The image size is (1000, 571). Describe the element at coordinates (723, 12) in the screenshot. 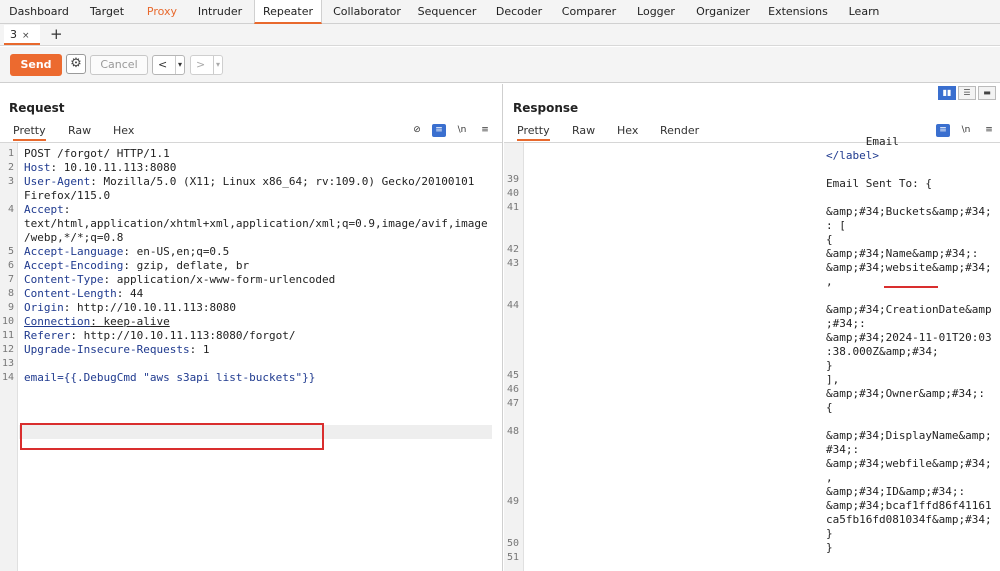

I see `tab-organizer: Organizer` at that location.